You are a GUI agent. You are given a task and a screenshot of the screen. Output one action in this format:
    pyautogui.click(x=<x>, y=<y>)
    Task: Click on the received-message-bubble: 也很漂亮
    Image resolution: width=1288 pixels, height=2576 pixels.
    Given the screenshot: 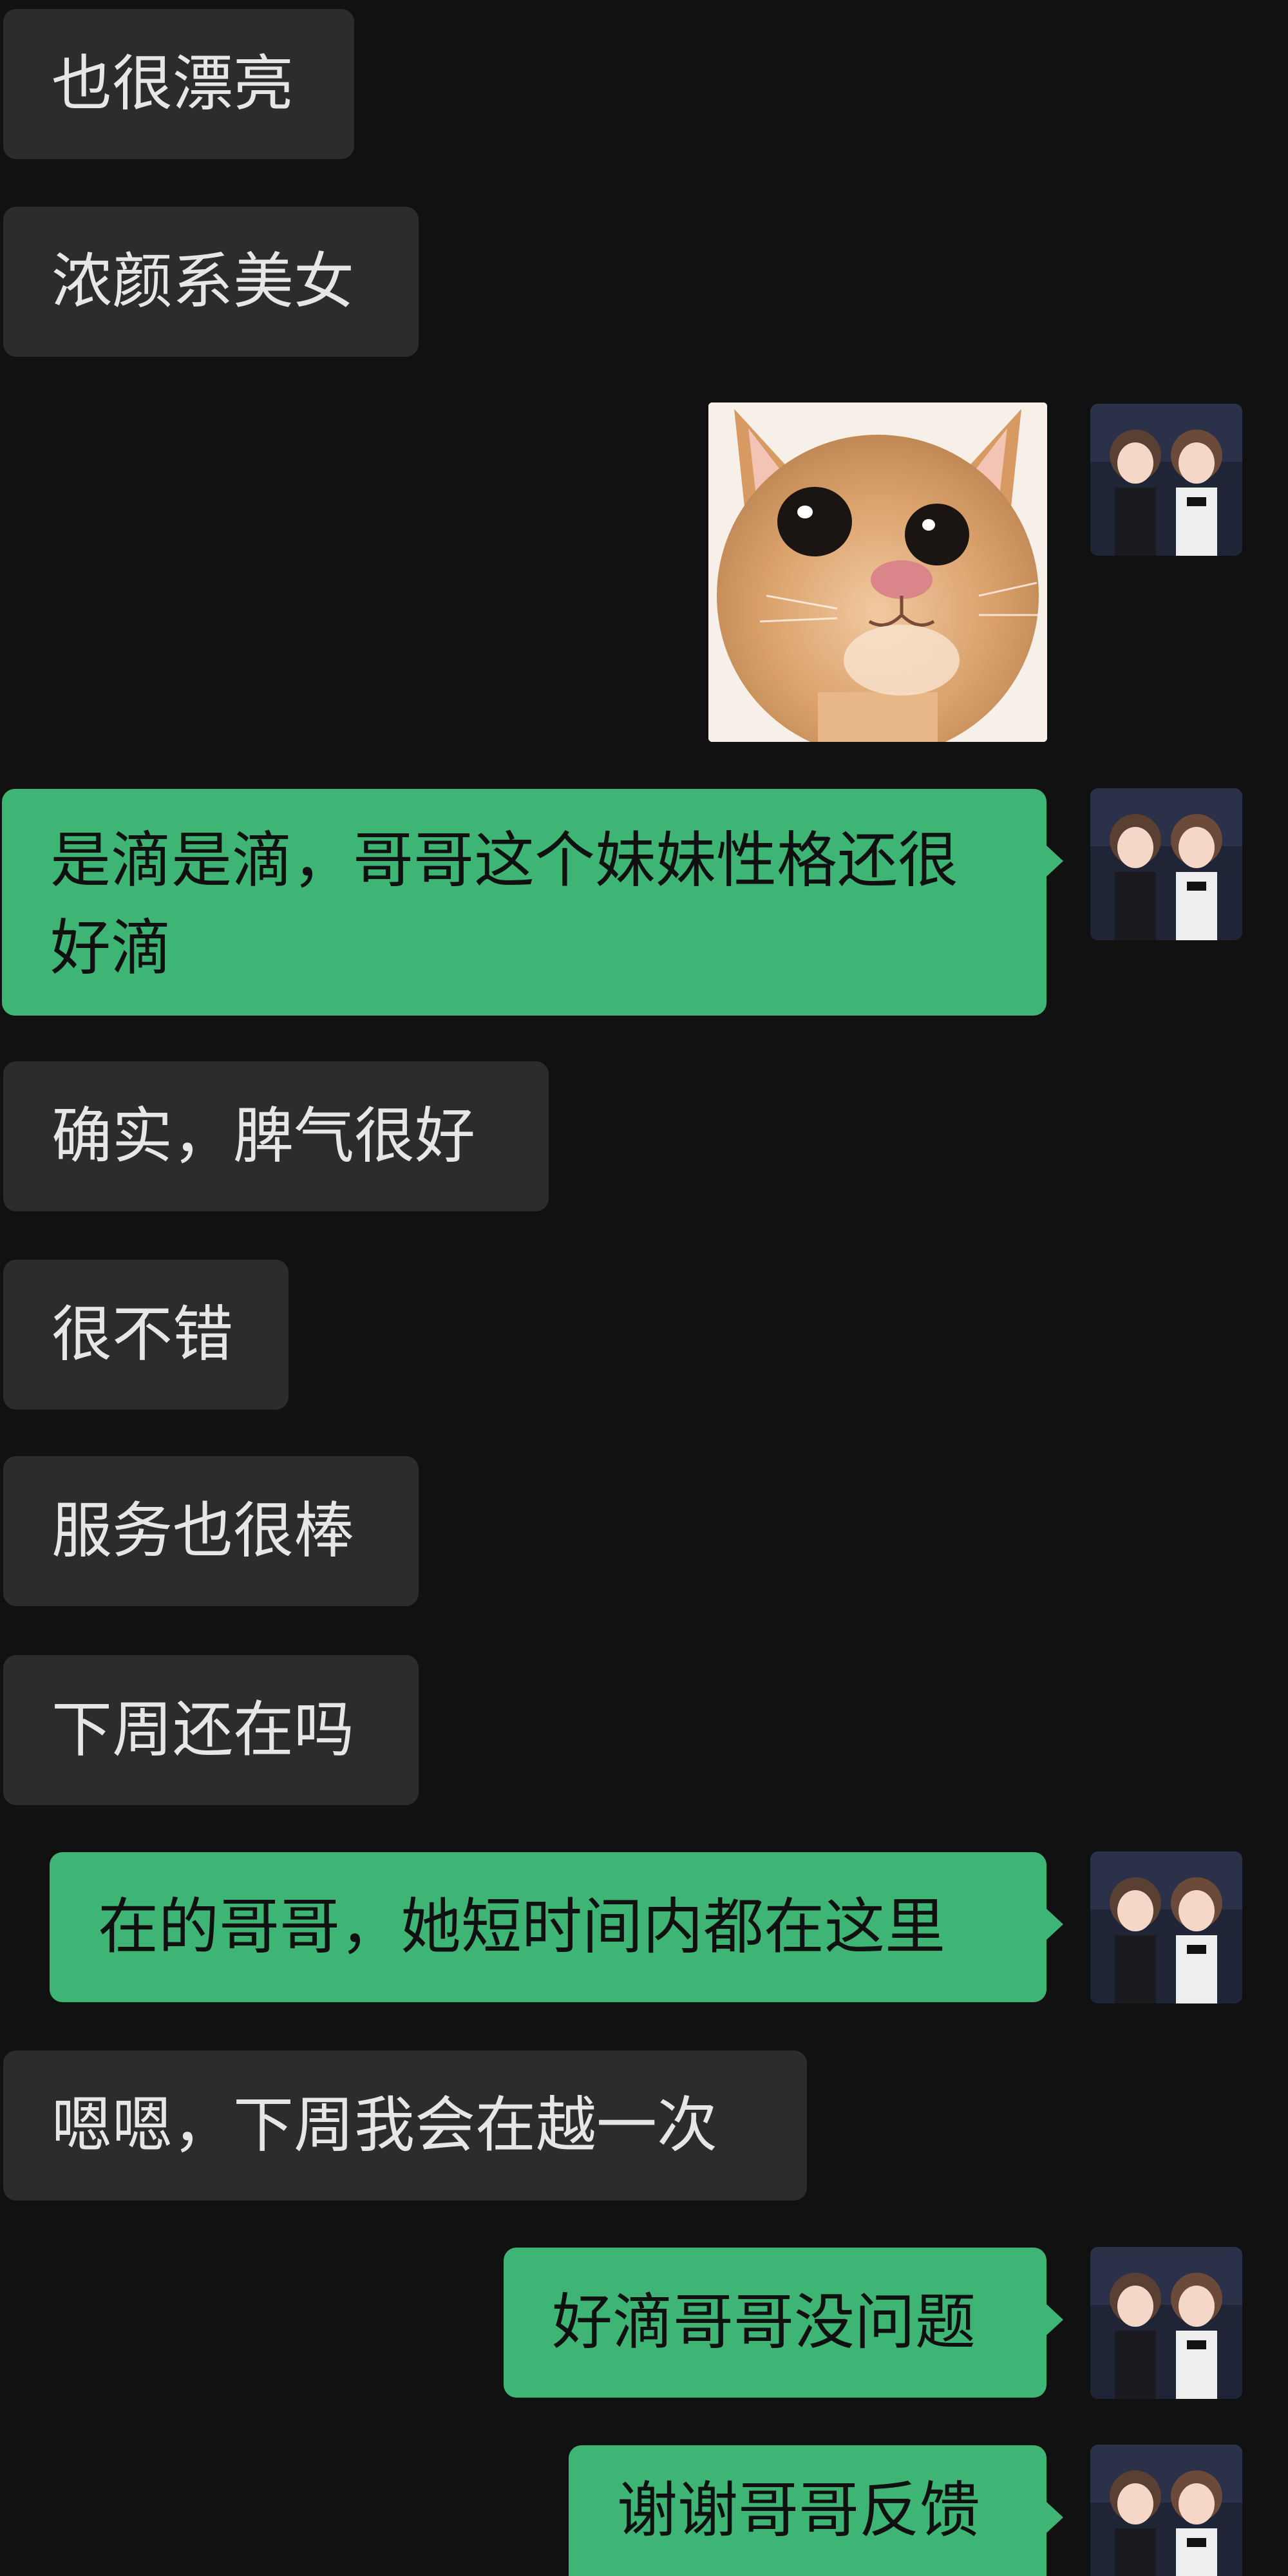 What is the action you would take?
    pyautogui.click(x=178, y=84)
    